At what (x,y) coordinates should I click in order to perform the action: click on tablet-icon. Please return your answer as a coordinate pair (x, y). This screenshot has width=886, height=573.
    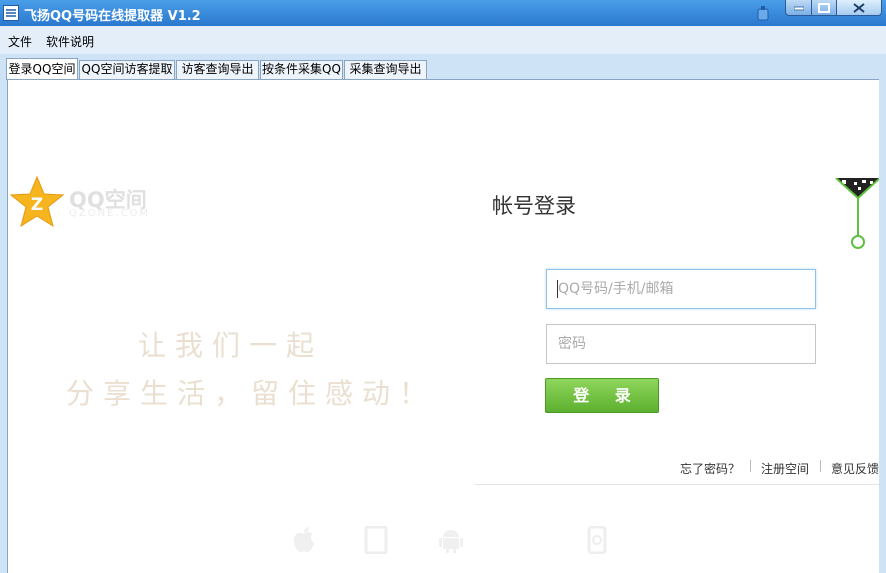
    Looking at the image, I should click on (376, 540).